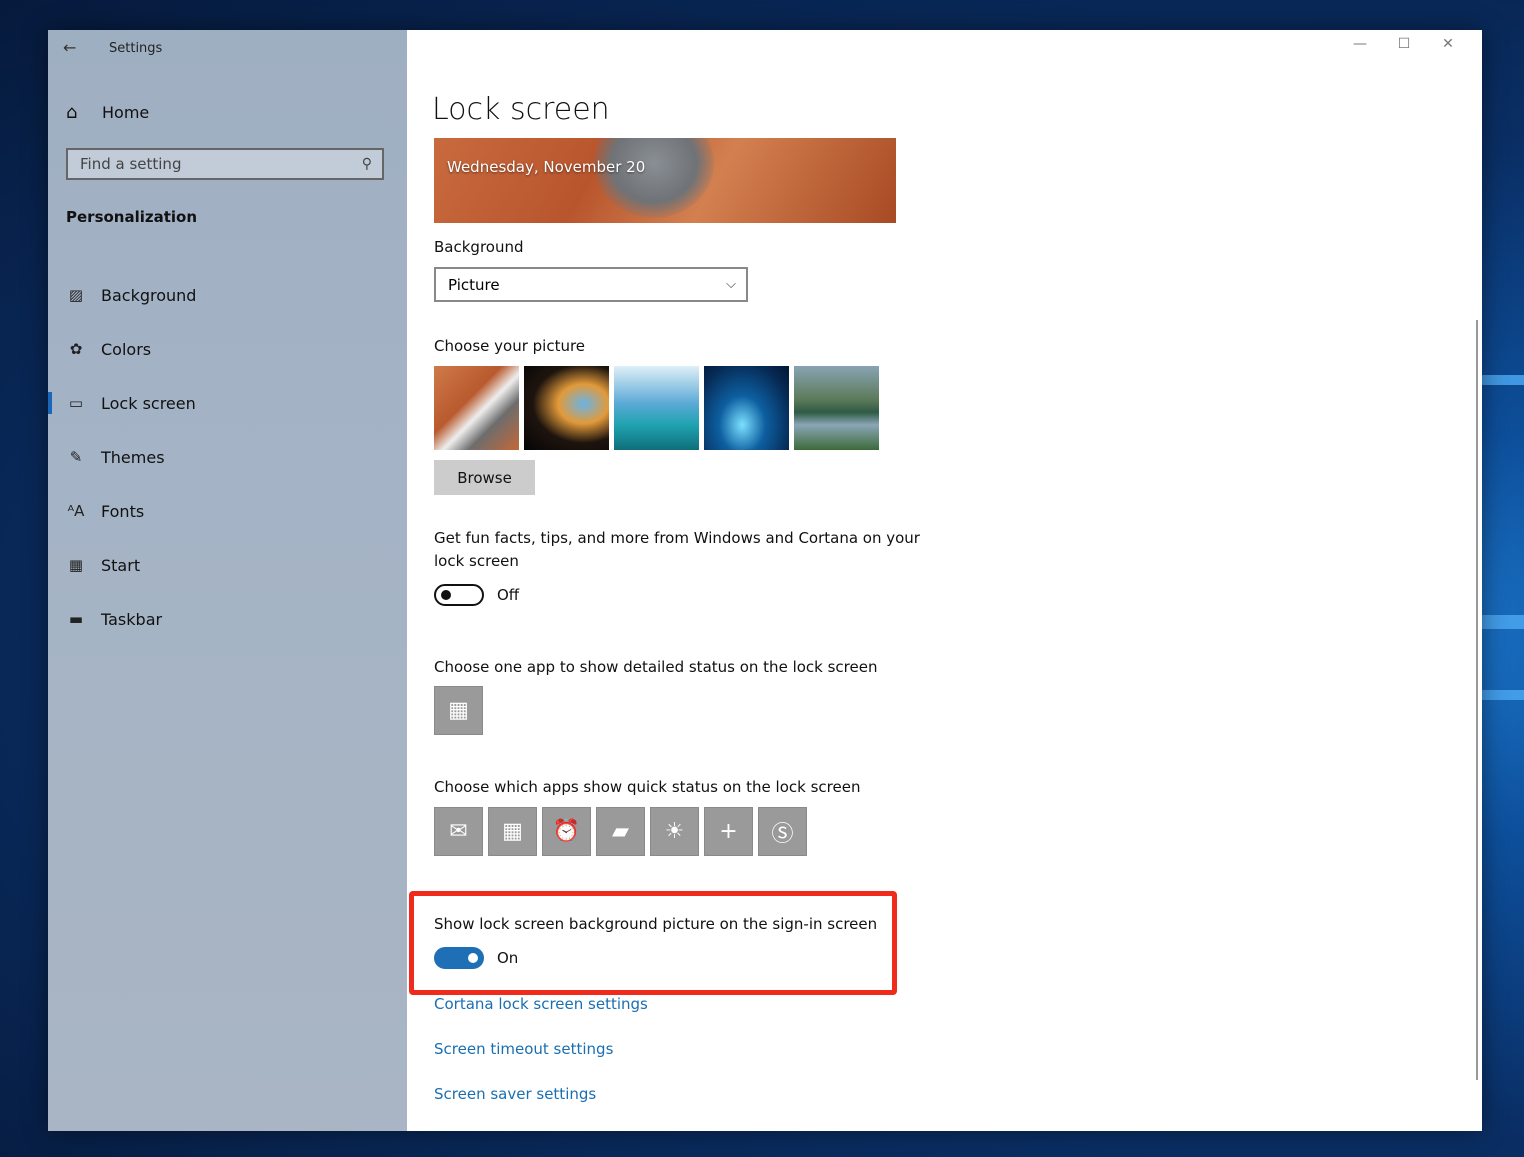 This screenshot has width=1524, height=1157. I want to click on sidebar-item-colors: ✿ Colors, so click(227, 349).